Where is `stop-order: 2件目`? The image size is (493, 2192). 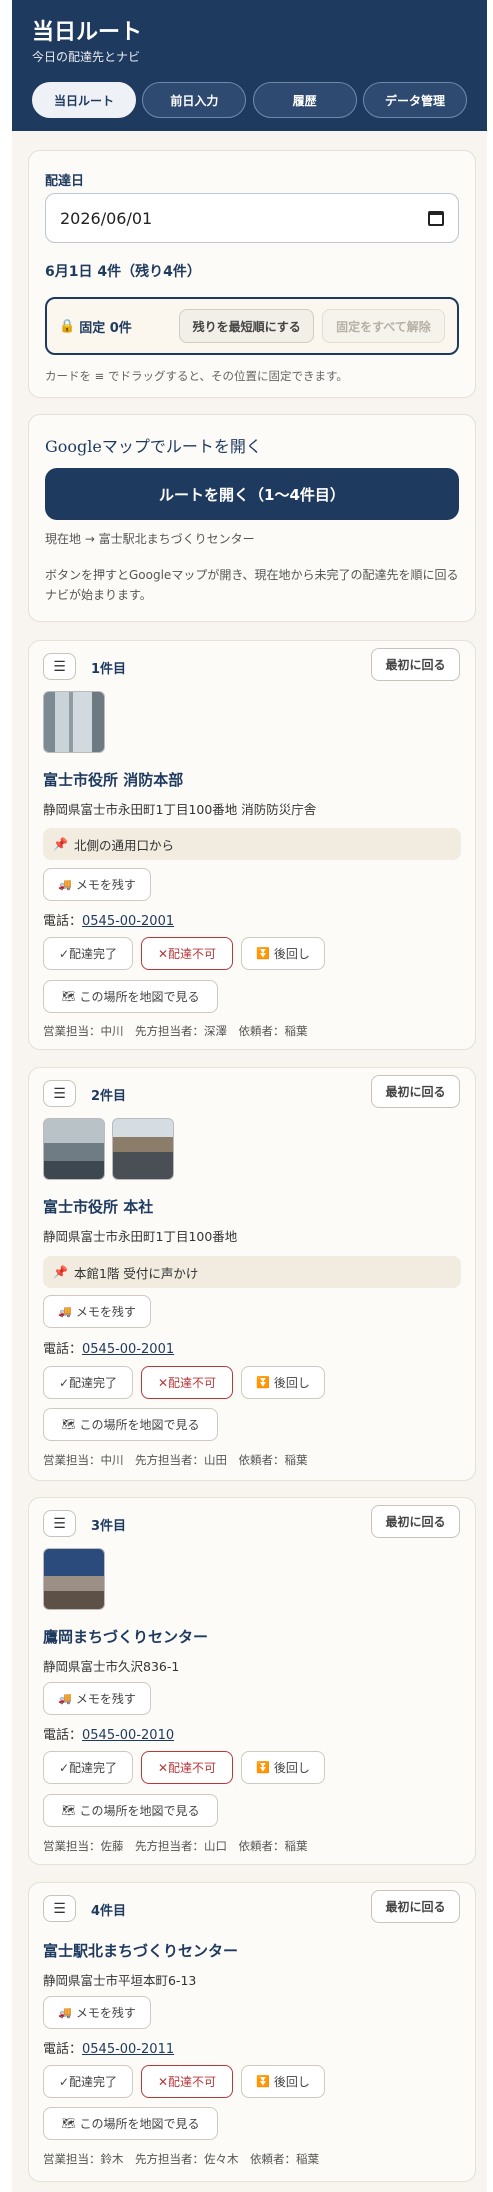 stop-order: 2件目 is located at coordinates (109, 1096).